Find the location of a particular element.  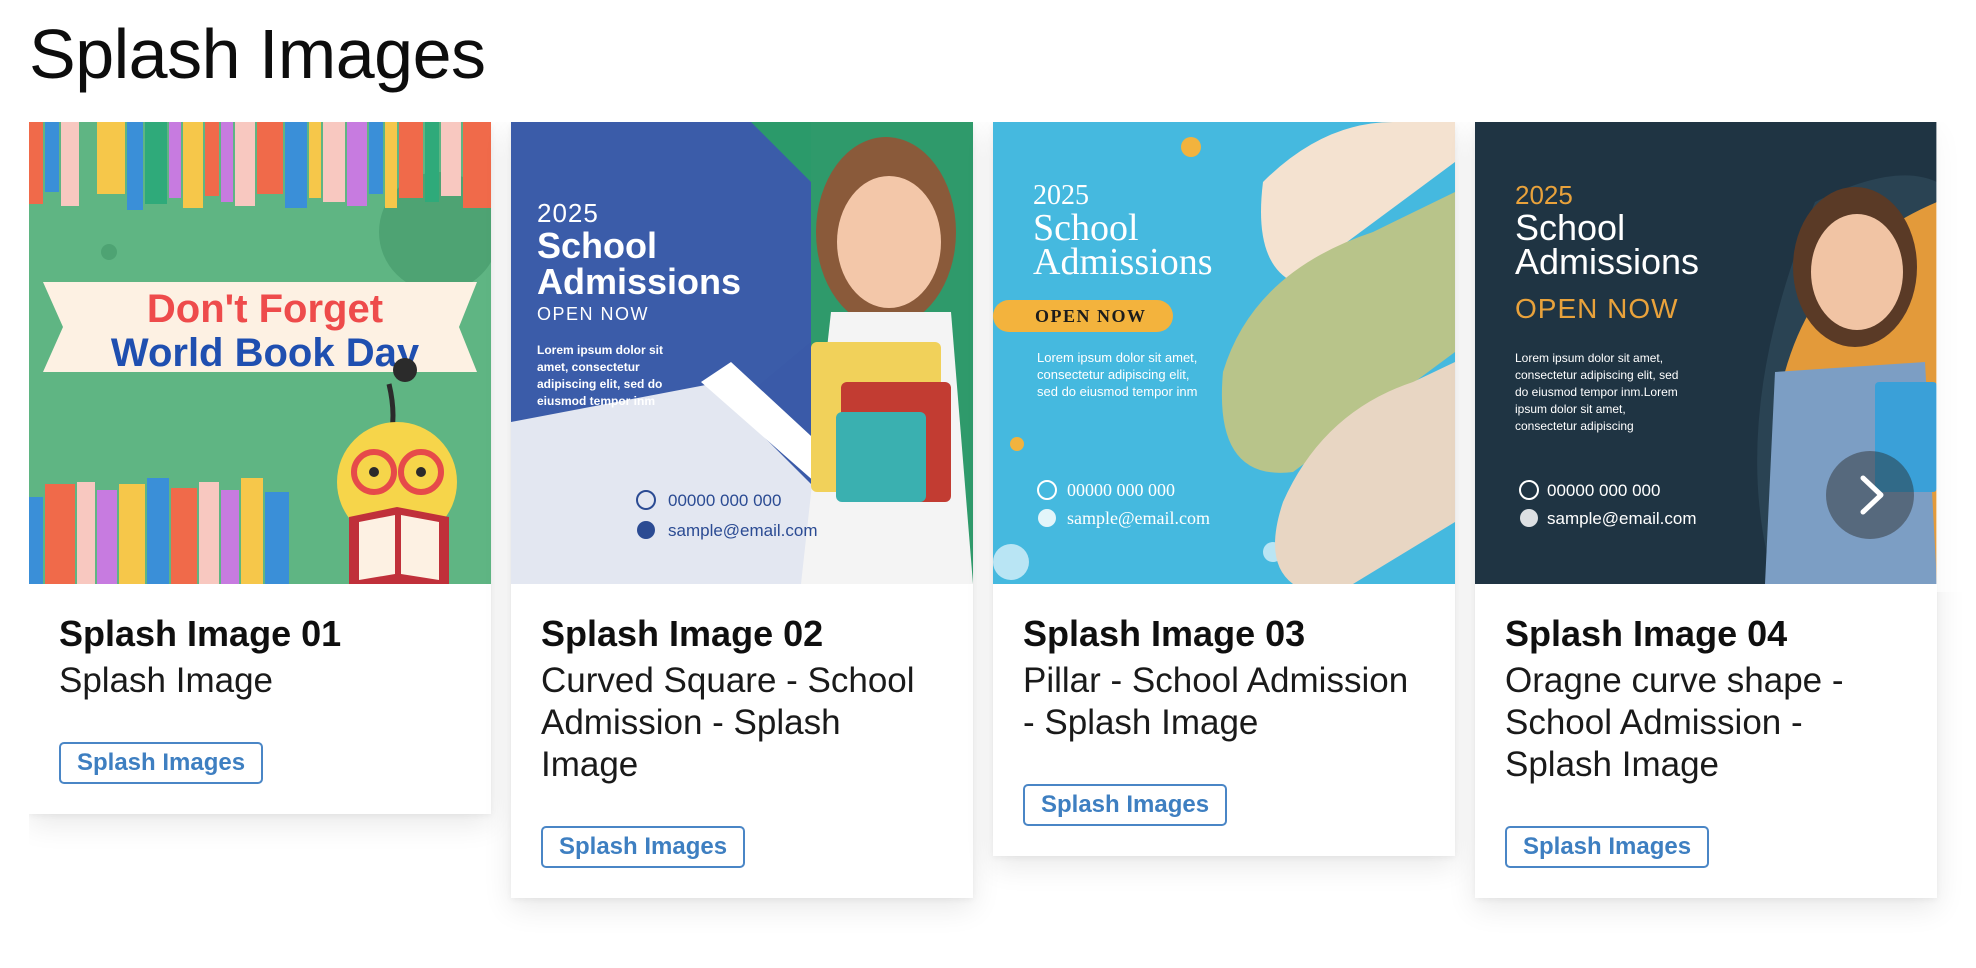

art-line-1: Don't Forget is located at coordinates (265, 309).